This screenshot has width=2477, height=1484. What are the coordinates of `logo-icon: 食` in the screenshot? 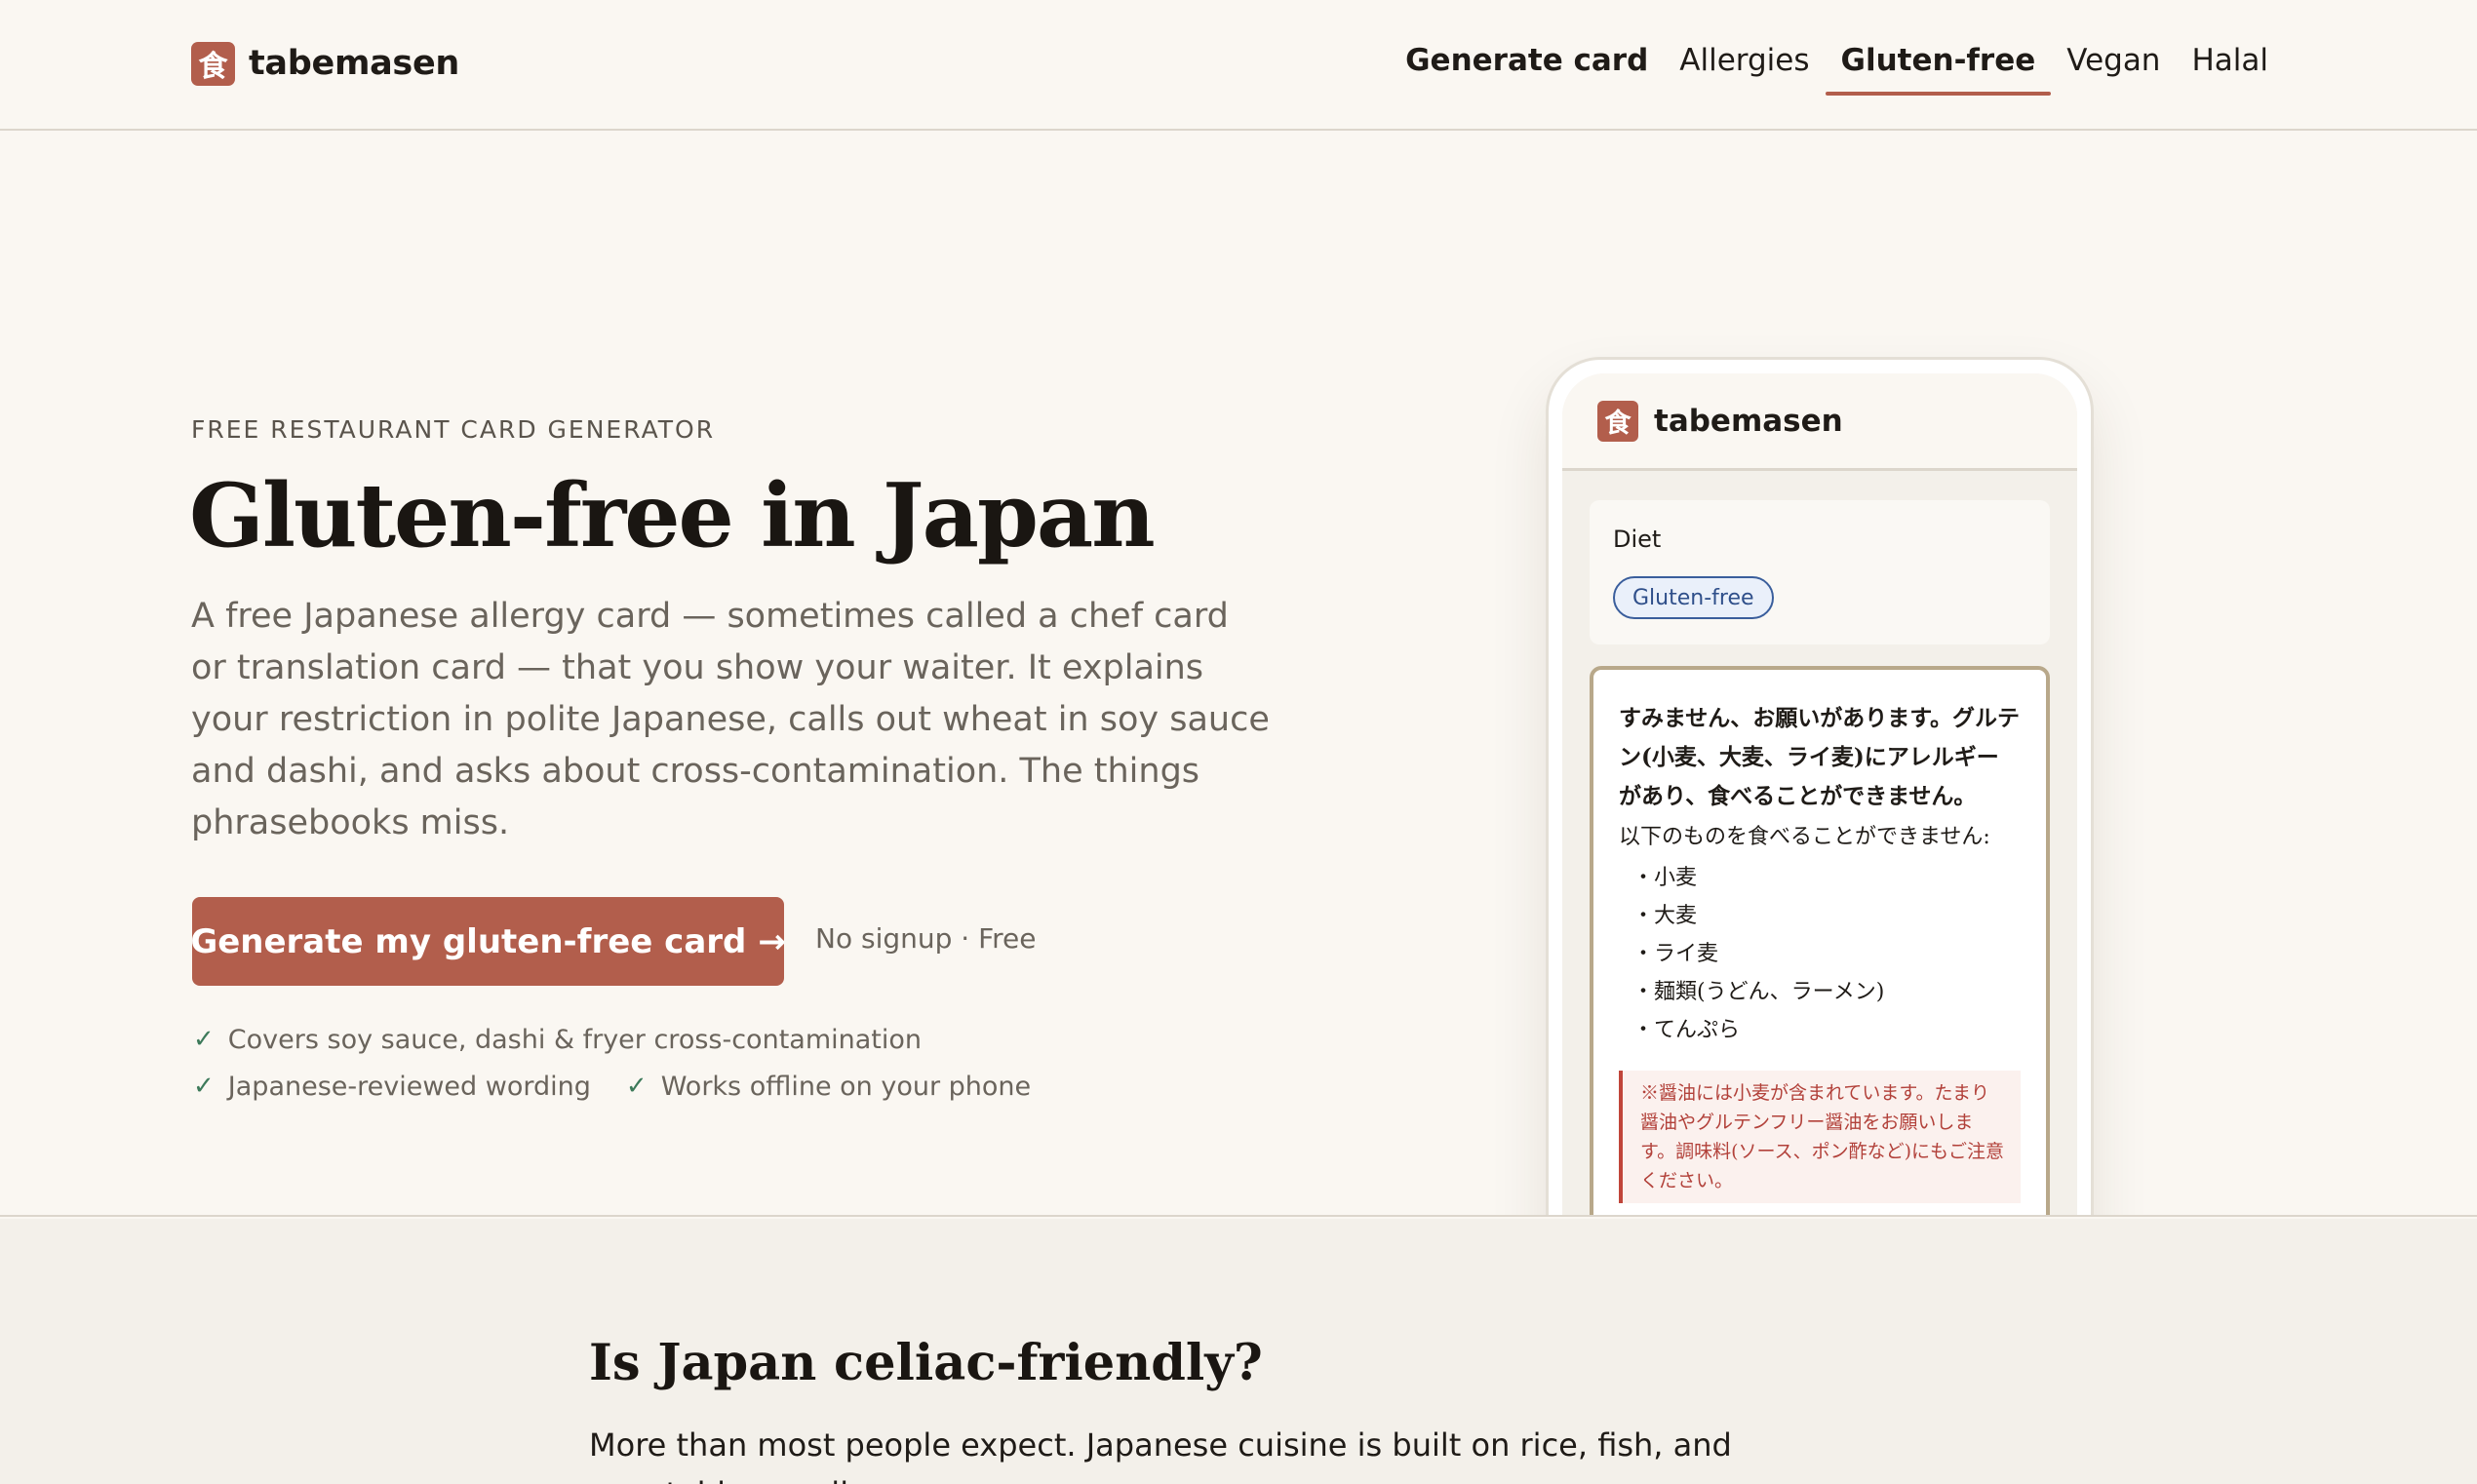 It's located at (213, 63).